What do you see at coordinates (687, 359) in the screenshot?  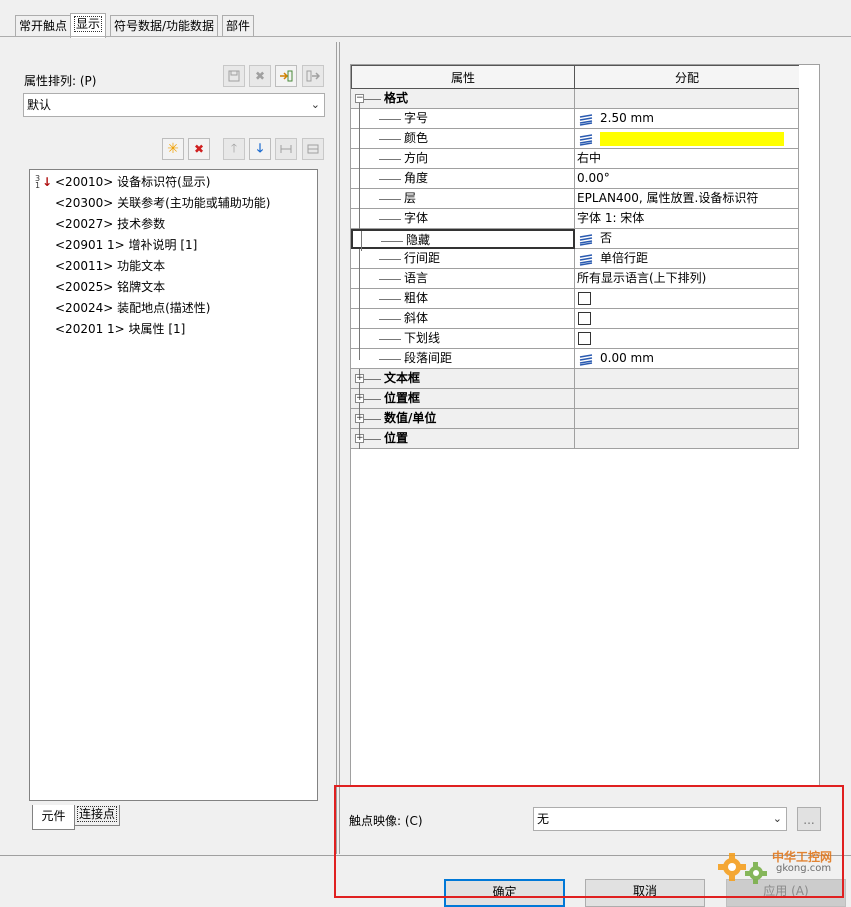 I see `property-value-cell: 0.00 mm` at bounding box center [687, 359].